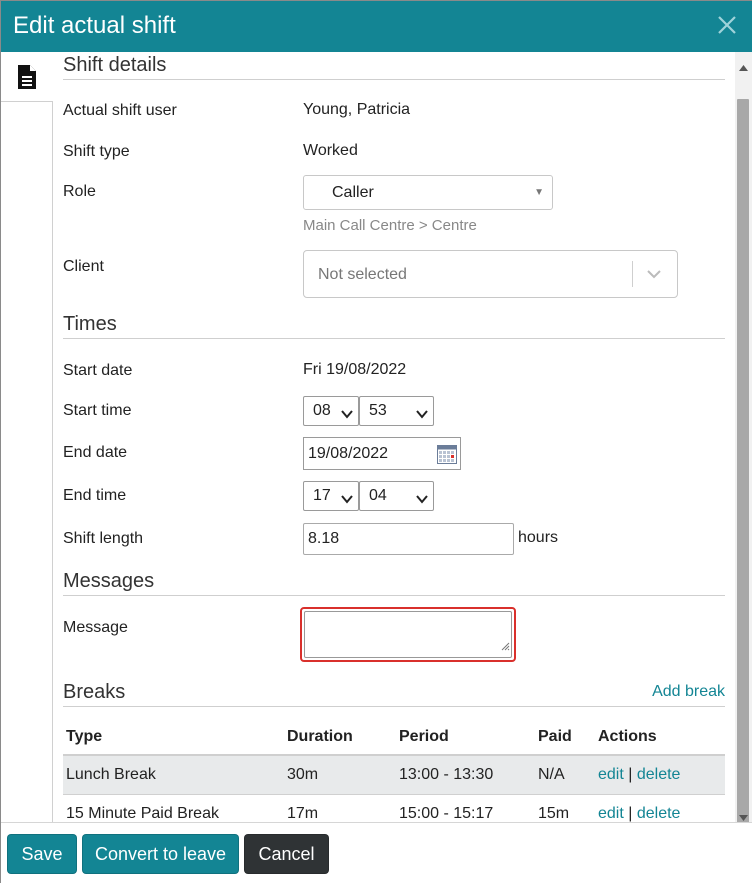  I want to click on break-type: Lunch Break, so click(173, 775).